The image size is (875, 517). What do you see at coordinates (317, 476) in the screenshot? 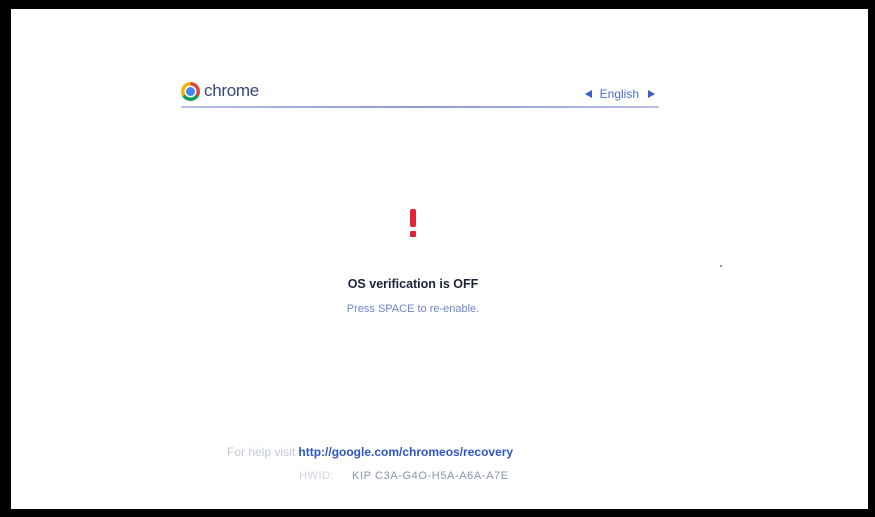
I see `hwid-prefix: HWID:` at bounding box center [317, 476].